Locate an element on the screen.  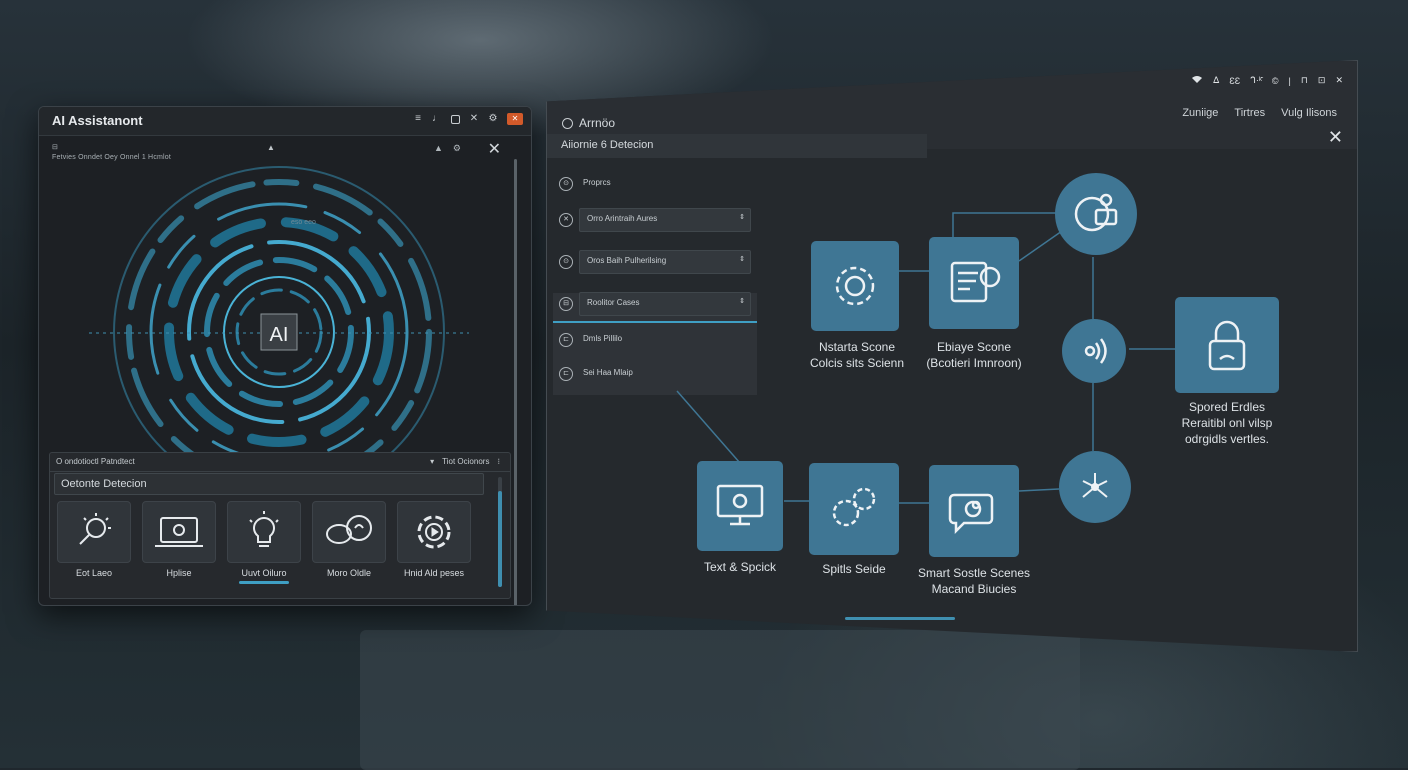
detection-header-actions: ▾ Tiot Ocionors ⁝ is located at coordinates (465, 461).